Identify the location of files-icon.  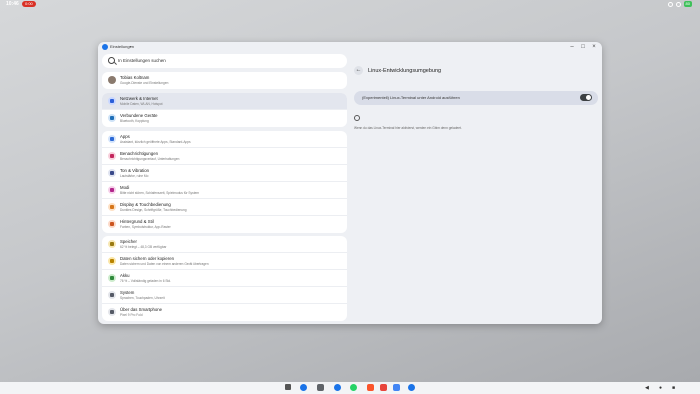
(396, 387).